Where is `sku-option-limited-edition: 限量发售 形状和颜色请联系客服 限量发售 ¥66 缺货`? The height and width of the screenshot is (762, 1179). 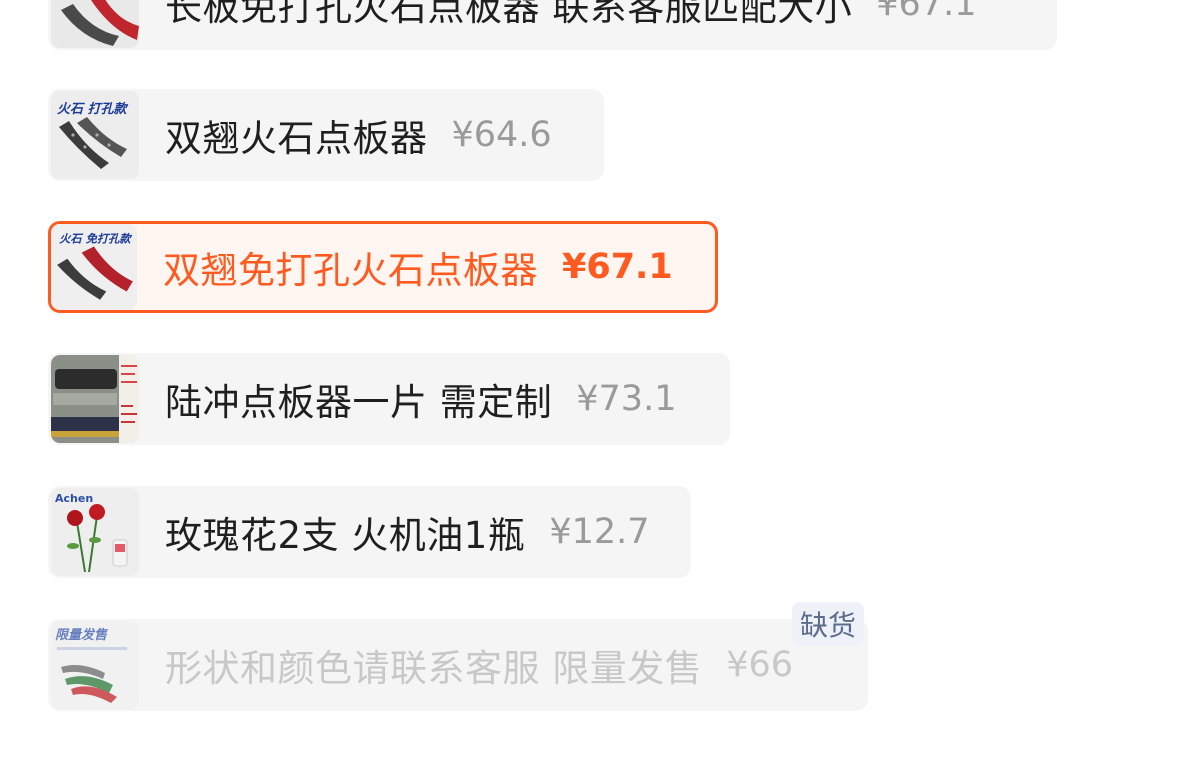 sku-option-limited-edition: 限量发售 形状和颜色请联系客服 限量发售 ¥66 缺货 is located at coordinates (458, 656).